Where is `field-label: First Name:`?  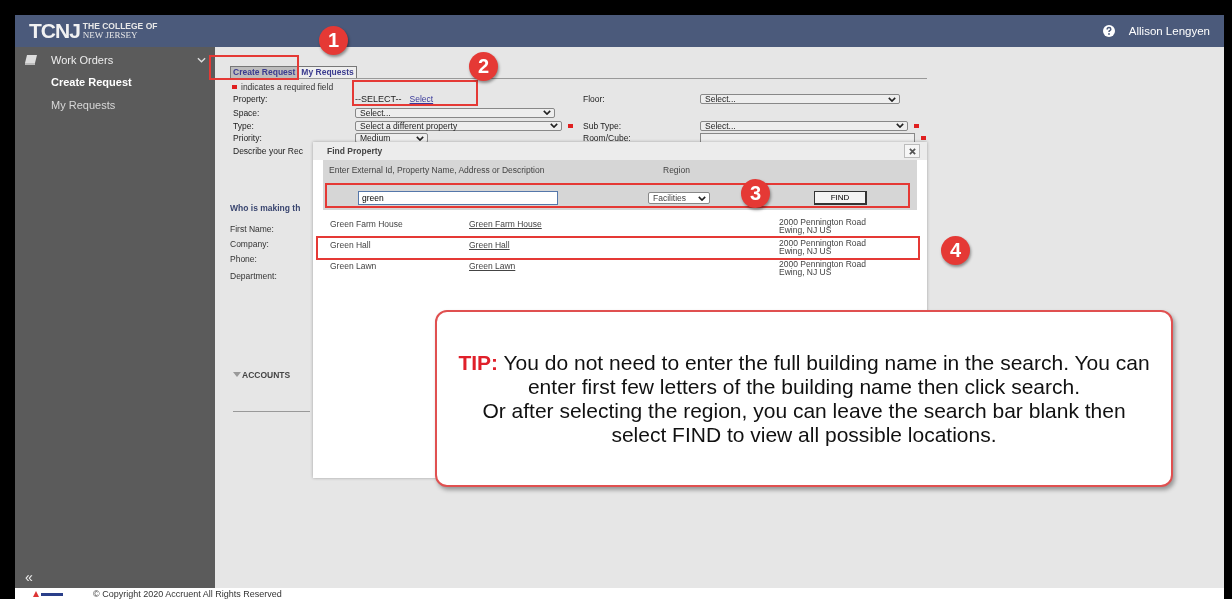 field-label: First Name: is located at coordinates (252, 228).